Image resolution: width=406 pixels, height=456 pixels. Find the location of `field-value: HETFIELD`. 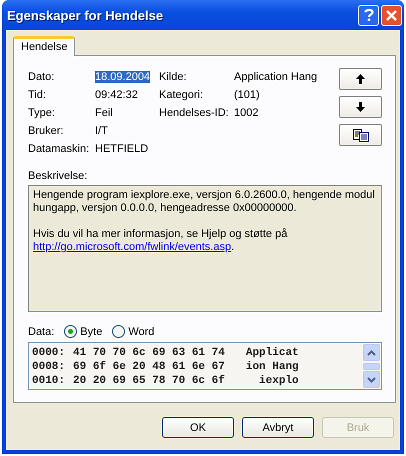

field-value: HETFIELD is located at coordinates (121, 149).